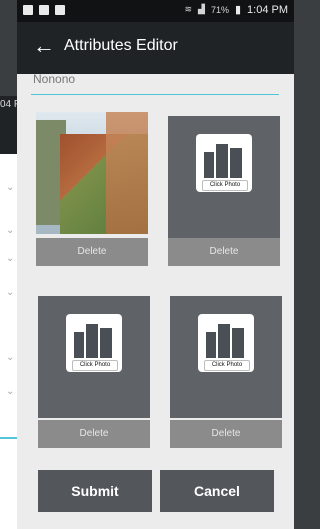 The width and height of the screenshot is (320, 529). Describe the element at coordinates (188, 9) in the screenshot. I see `wifi-icon: ≋` at that location.